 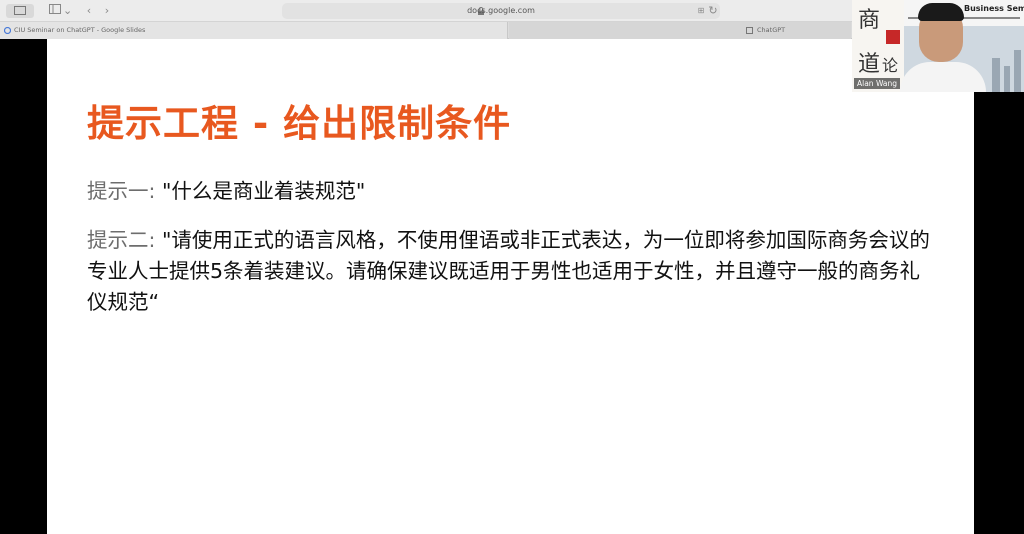 What do you see at coordinates (749, 30) in the screenshot?
I see `chatgpt-icon` at bounding box center [749, 30].